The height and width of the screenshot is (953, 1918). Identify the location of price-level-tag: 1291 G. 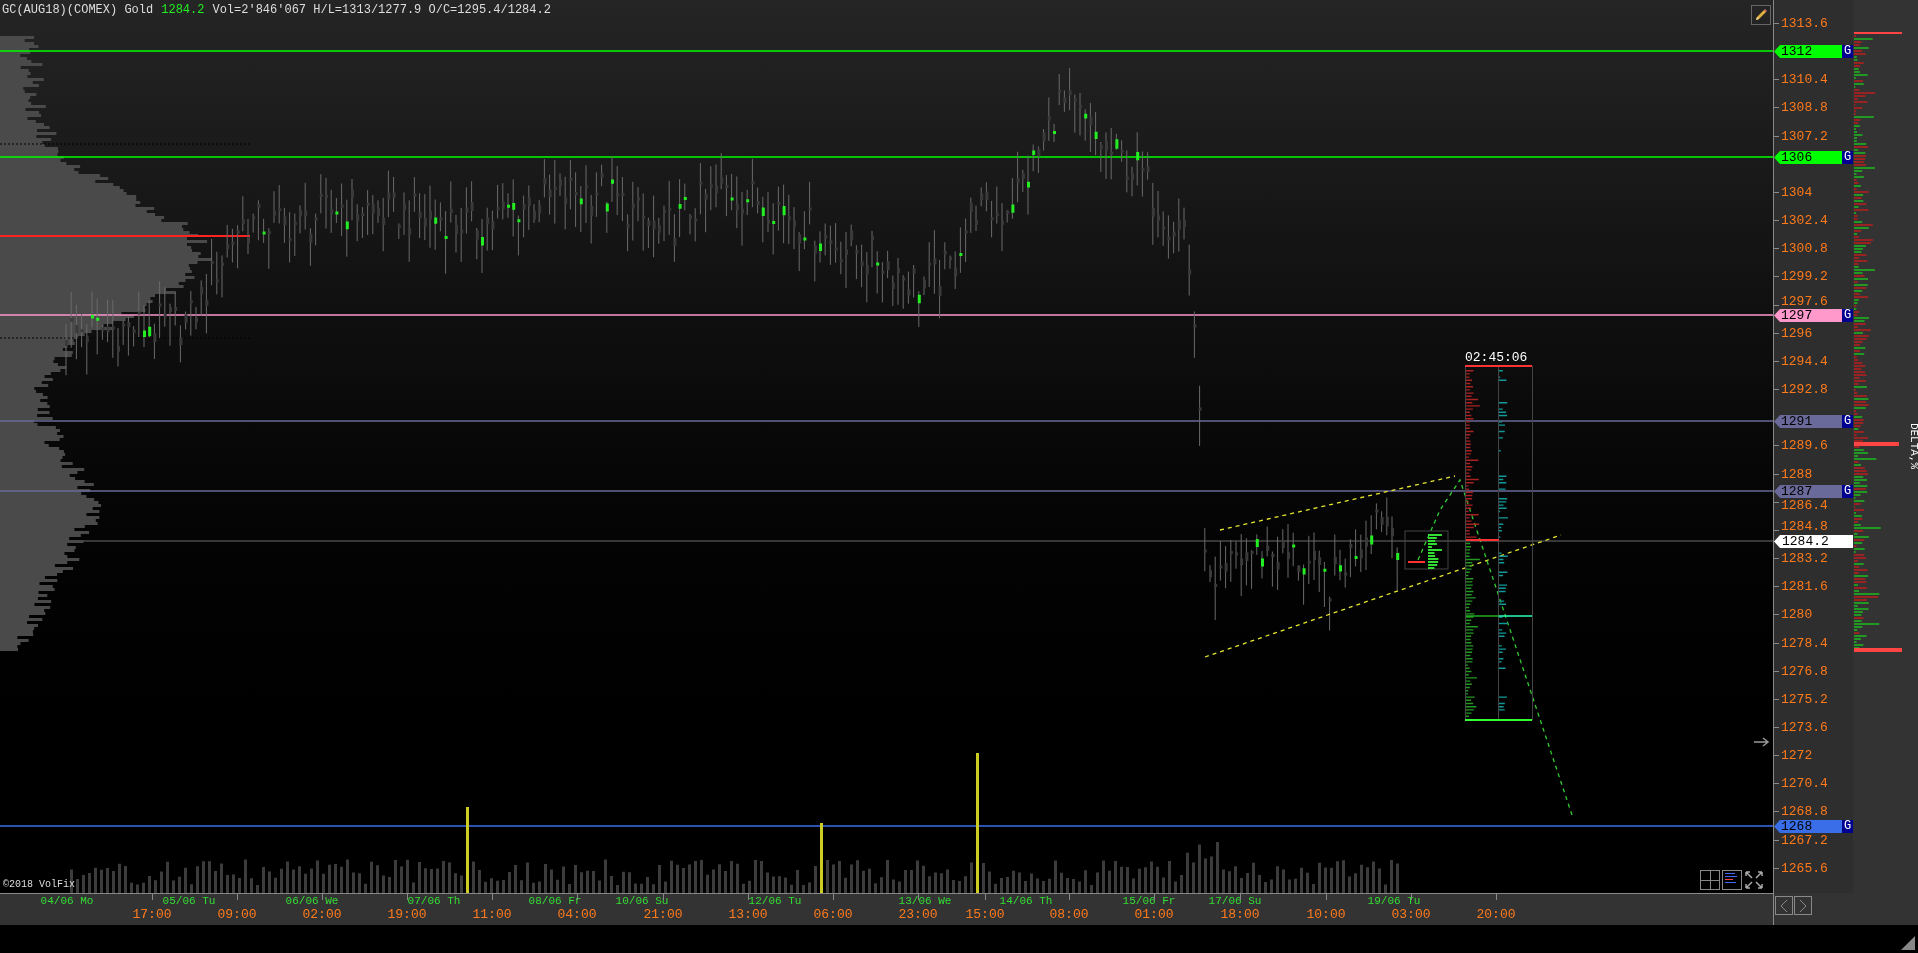
(1813, 421).